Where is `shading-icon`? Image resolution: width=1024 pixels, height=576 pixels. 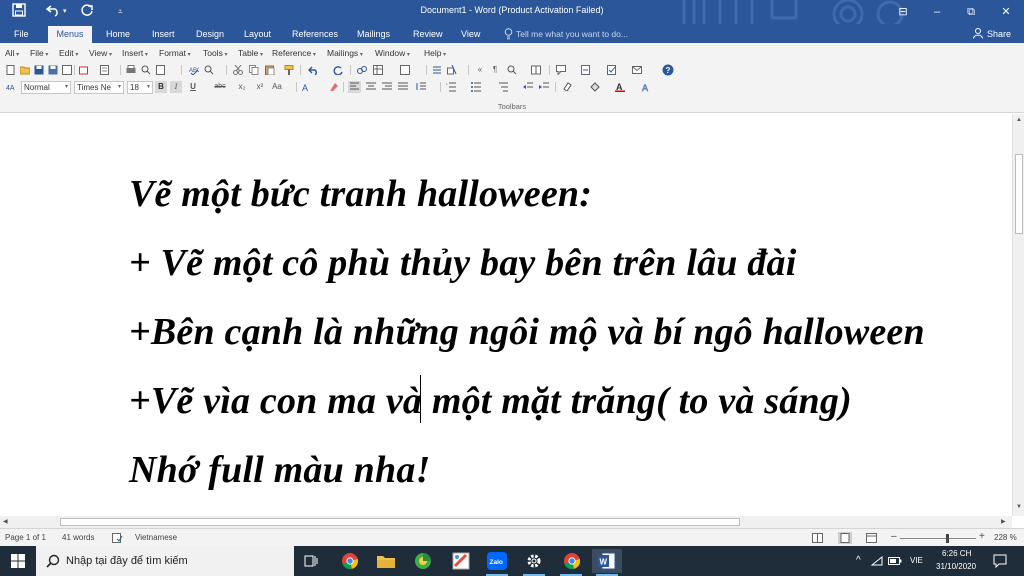 shading-icon is located at coordinates (595, 87).